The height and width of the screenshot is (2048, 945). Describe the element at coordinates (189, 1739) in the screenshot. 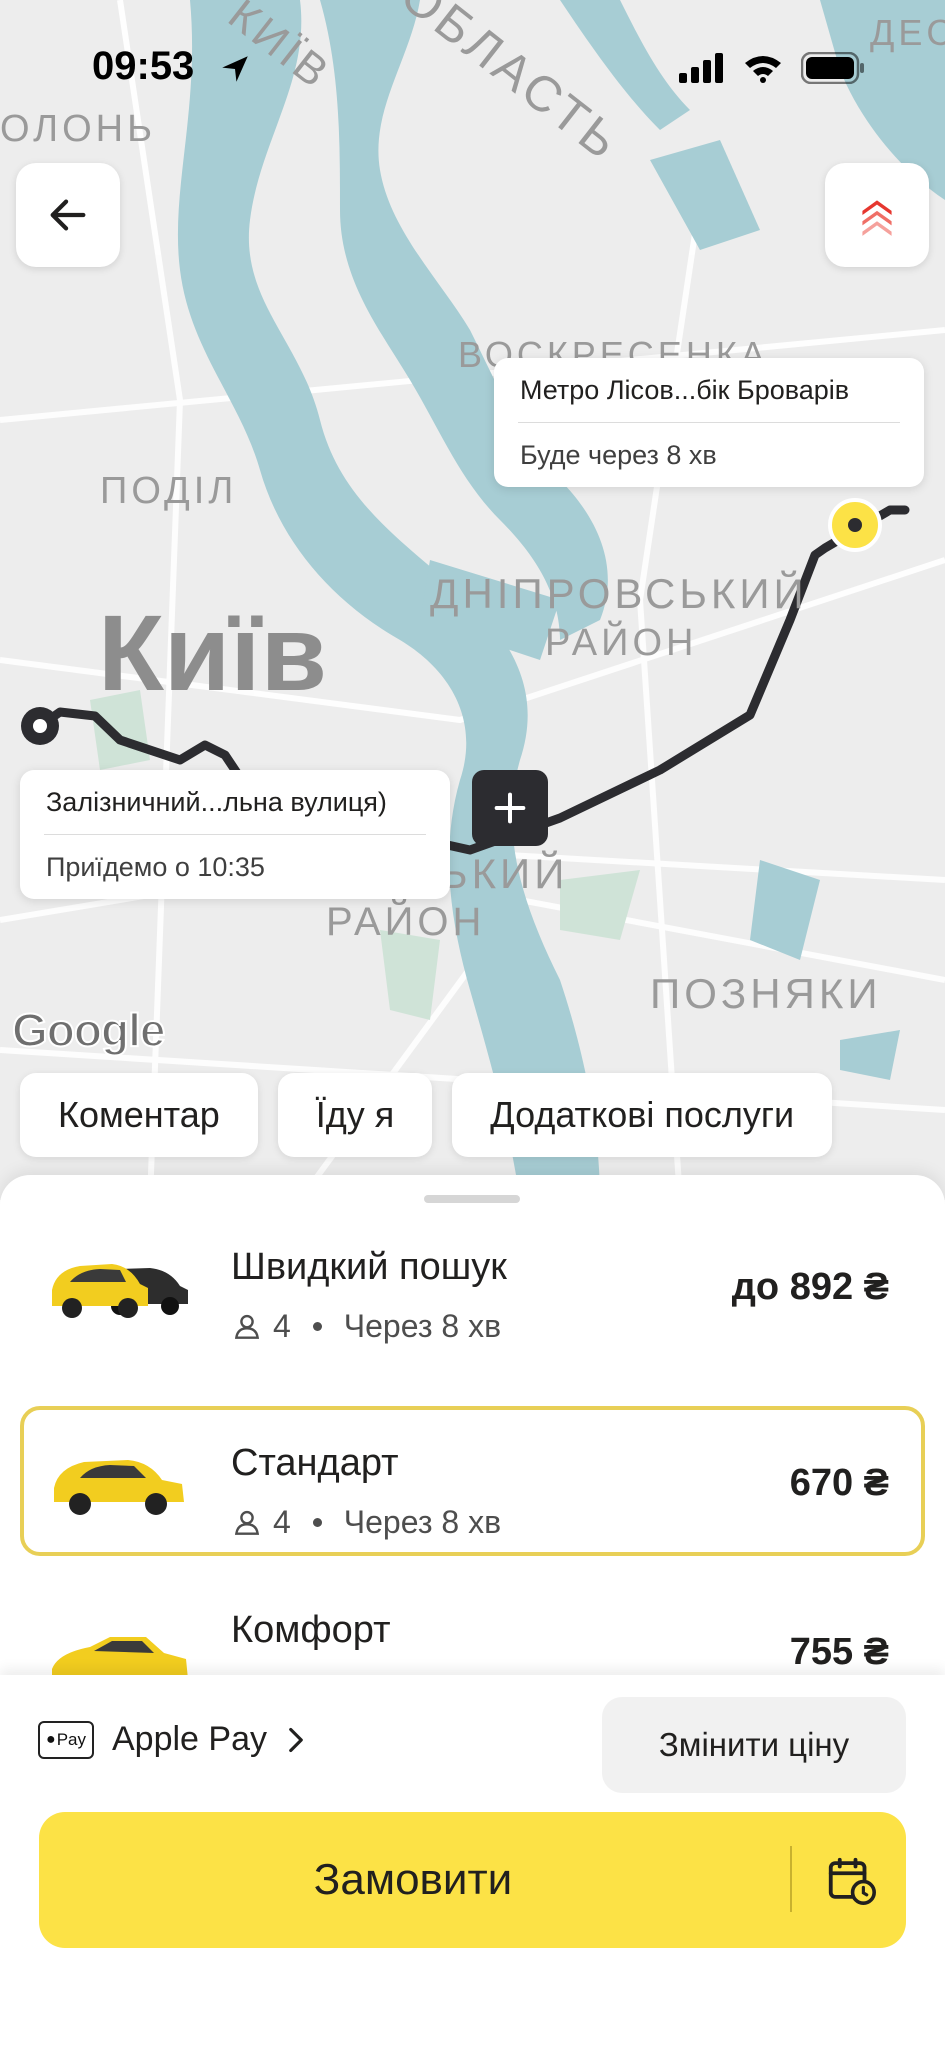

I see `payment-method-label: Apple Pay` at that location.